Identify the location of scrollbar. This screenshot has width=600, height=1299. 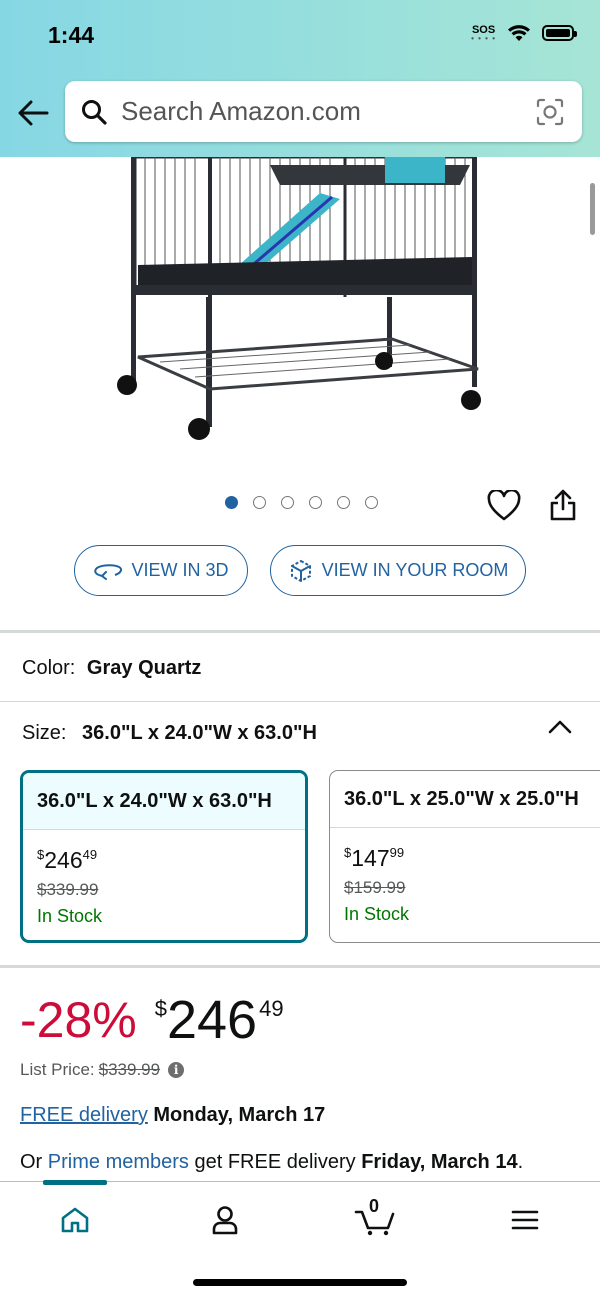
(592, 209).